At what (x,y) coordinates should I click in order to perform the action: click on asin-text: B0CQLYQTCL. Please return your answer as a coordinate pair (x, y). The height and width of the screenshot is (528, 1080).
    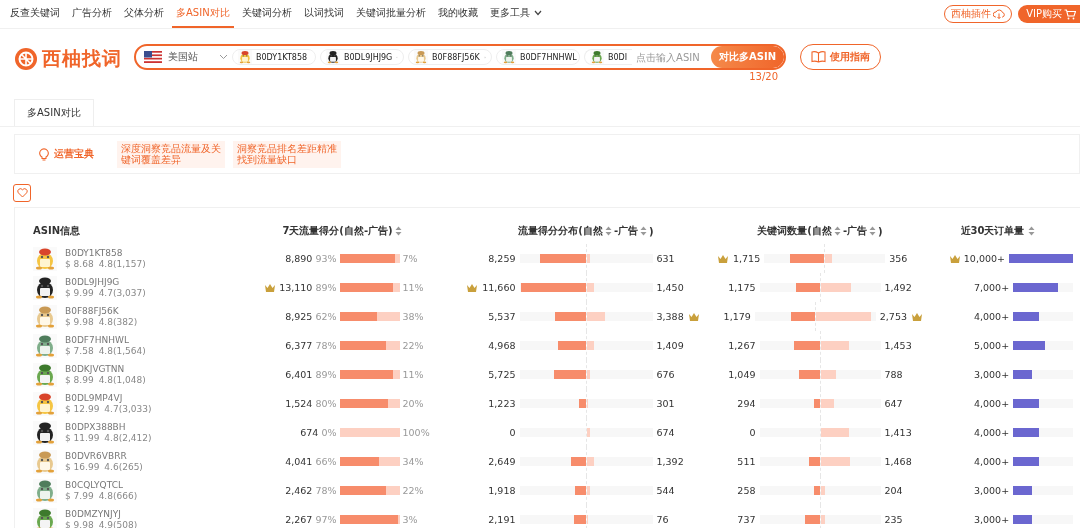
    Looking at the image, I should click on (94, 485).